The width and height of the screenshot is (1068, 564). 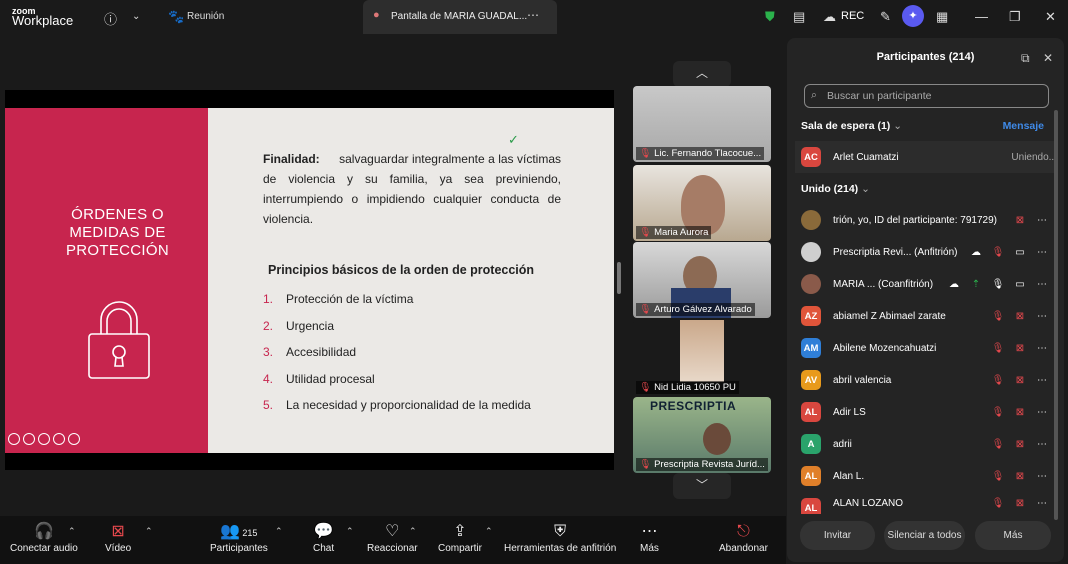 I want to click on search-placeholder: Buscar un participante, so click(x=879, y=96).